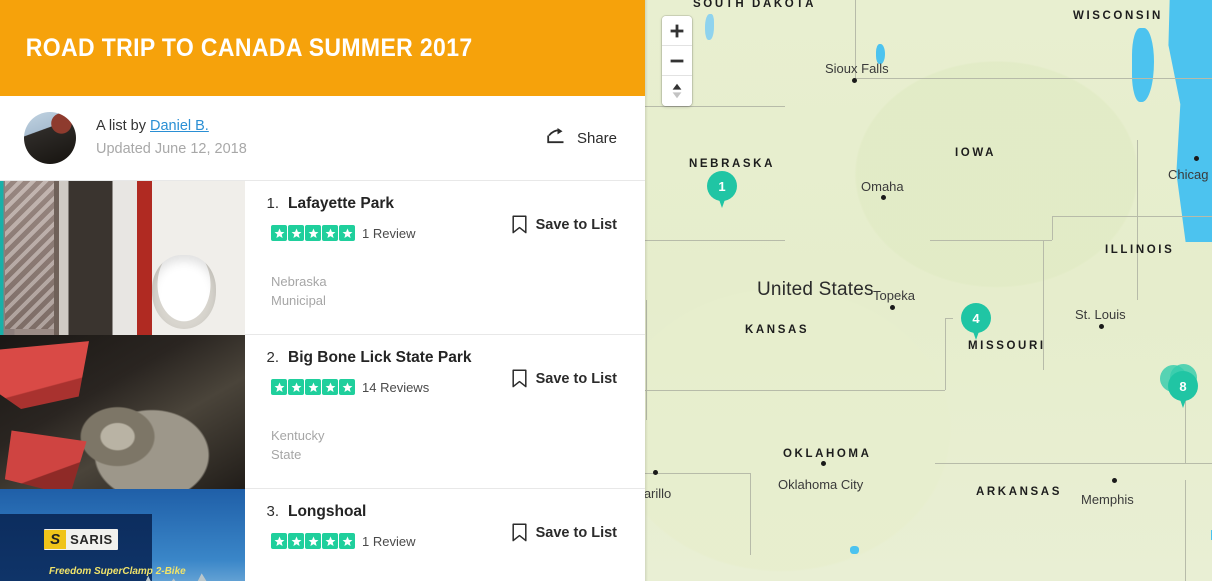  I want to click on byline-prefix: A list by, so click(123, 125).